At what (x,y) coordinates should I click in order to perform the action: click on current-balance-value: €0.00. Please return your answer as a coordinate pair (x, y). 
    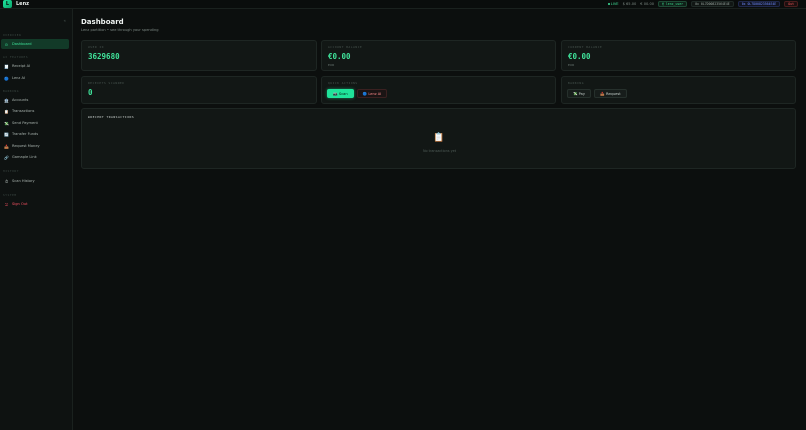
    Looking at the image, I should click on (579, 56).